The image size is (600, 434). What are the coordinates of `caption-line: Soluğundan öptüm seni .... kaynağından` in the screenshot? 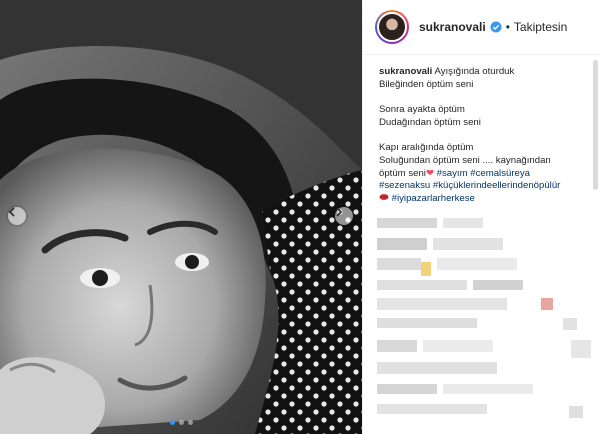 It's located at (465, 160).